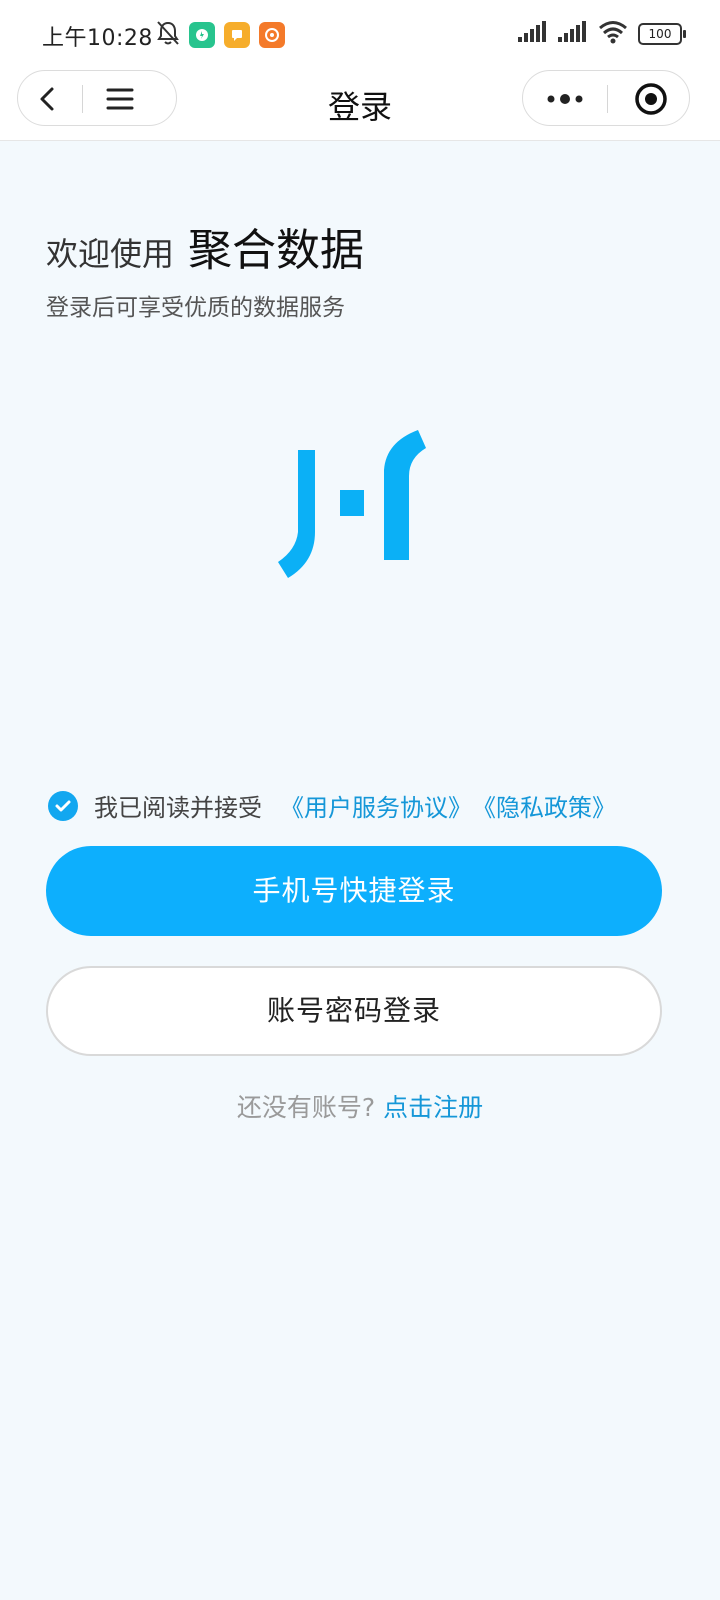  I want to click on app-icon-green, so click(202, 35).